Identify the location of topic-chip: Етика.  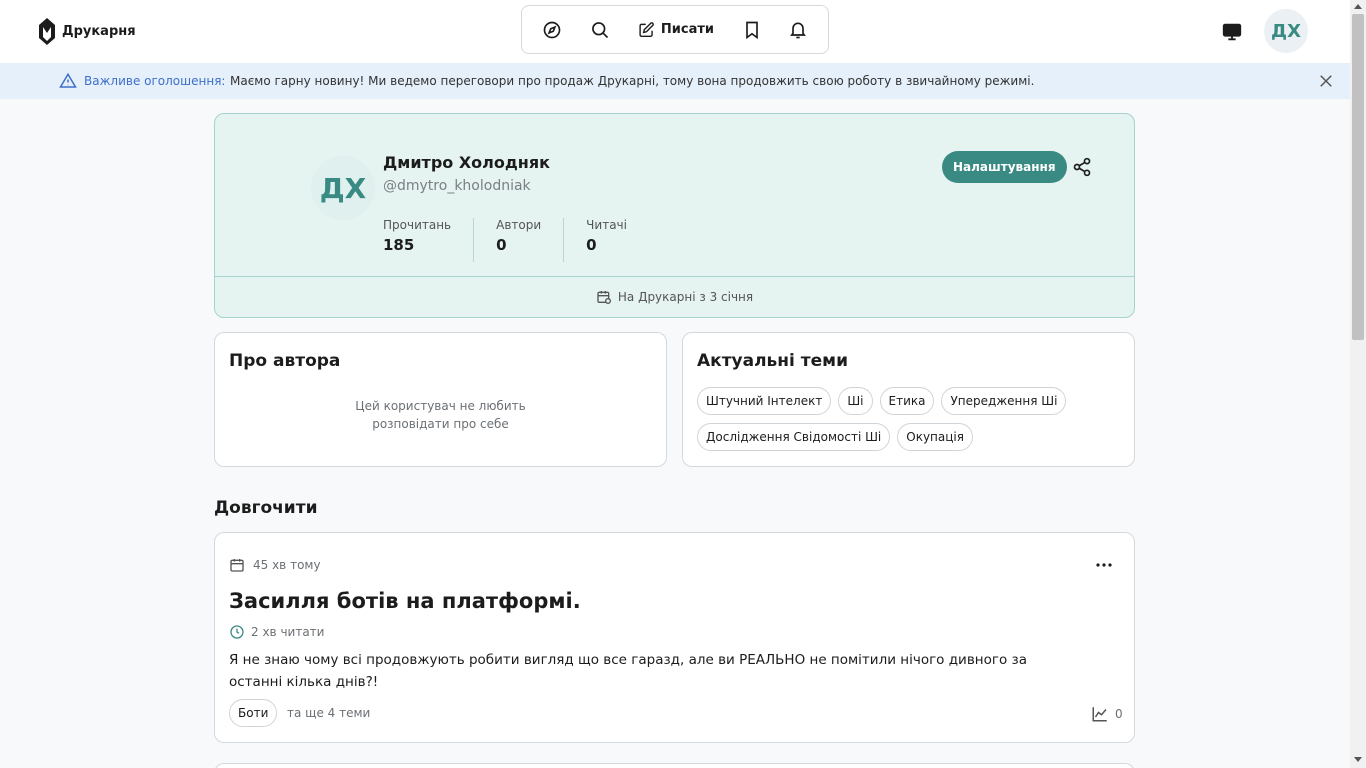
(907, 401).